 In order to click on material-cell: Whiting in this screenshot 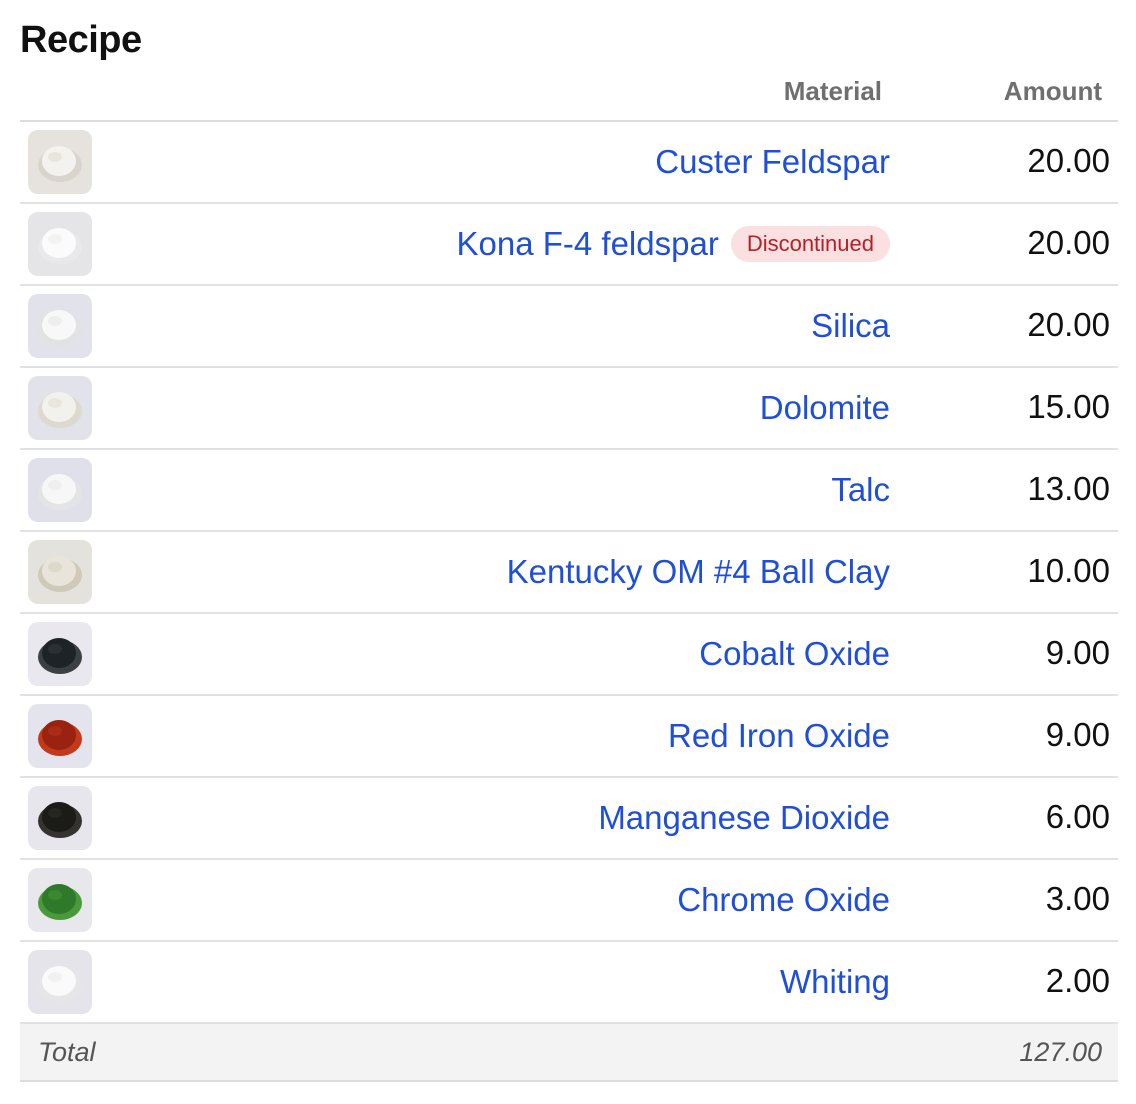, I will do `click(835, 982)`.